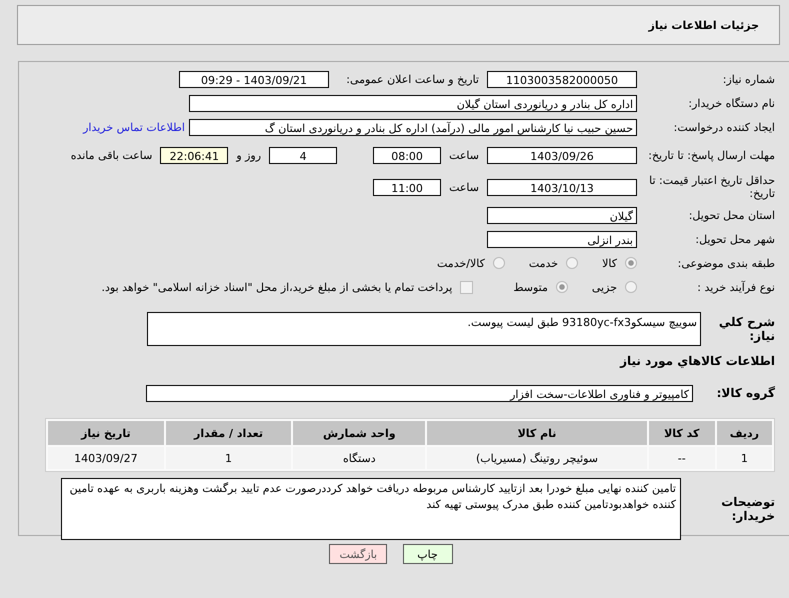  What do you see at coordinates (734, 239) in the screenshot?
I see `field-label: شهر محل تحویل:` at bounding box center [734, 239].